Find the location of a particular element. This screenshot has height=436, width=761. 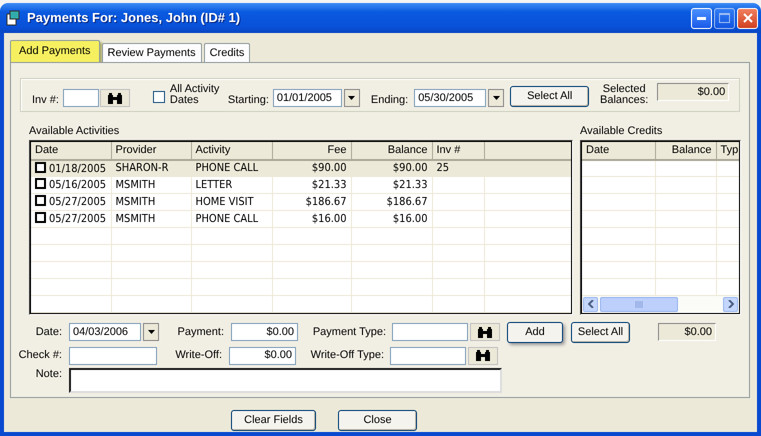

credit-total-field: $0.00 is located at coordinates (687, 332).